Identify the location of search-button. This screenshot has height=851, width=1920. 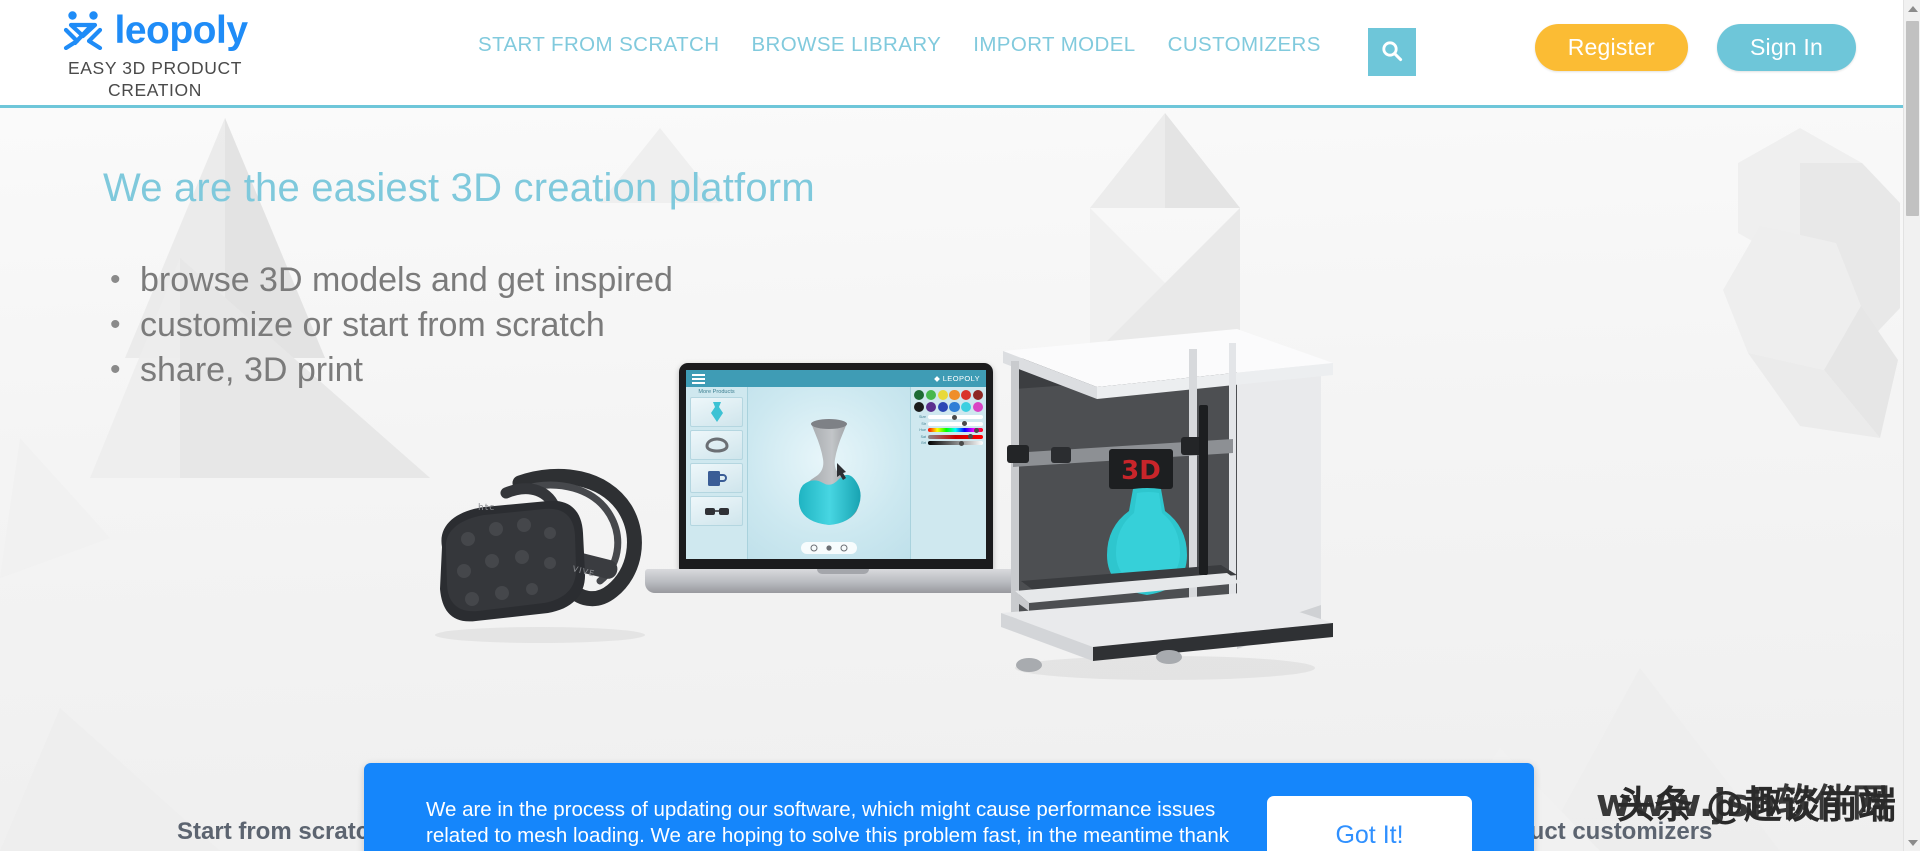
(1392, 52).